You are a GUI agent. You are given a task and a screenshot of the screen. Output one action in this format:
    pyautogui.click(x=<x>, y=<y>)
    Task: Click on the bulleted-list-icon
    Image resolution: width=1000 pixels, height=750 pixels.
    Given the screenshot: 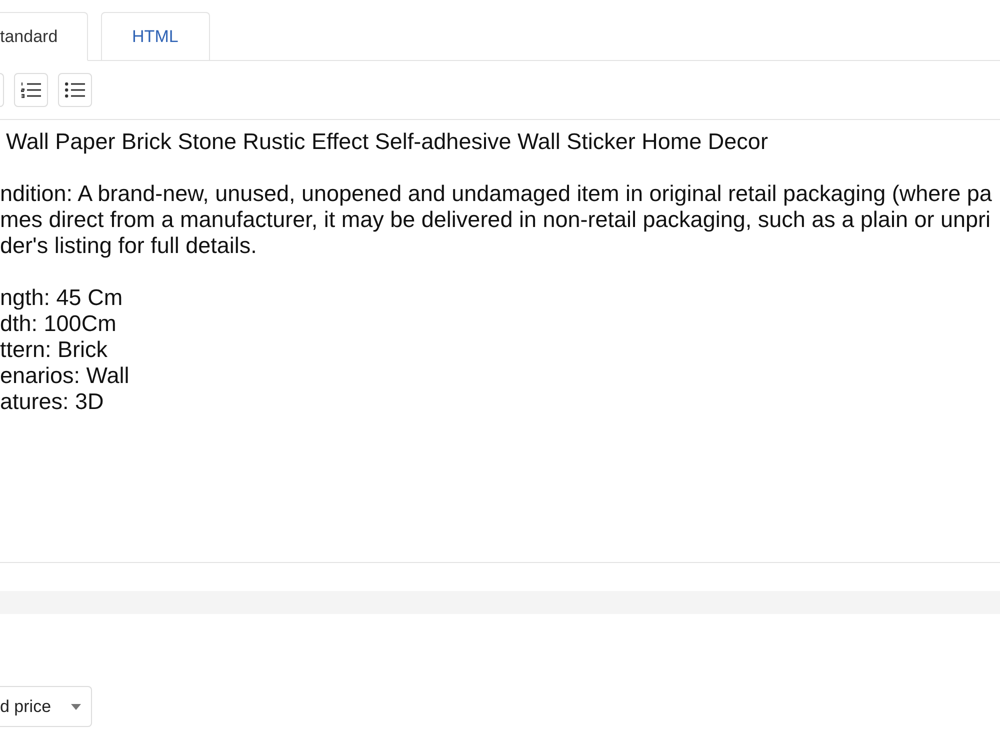 What is the action you would take?
    pyautogui.click(x=75, y=90)
    